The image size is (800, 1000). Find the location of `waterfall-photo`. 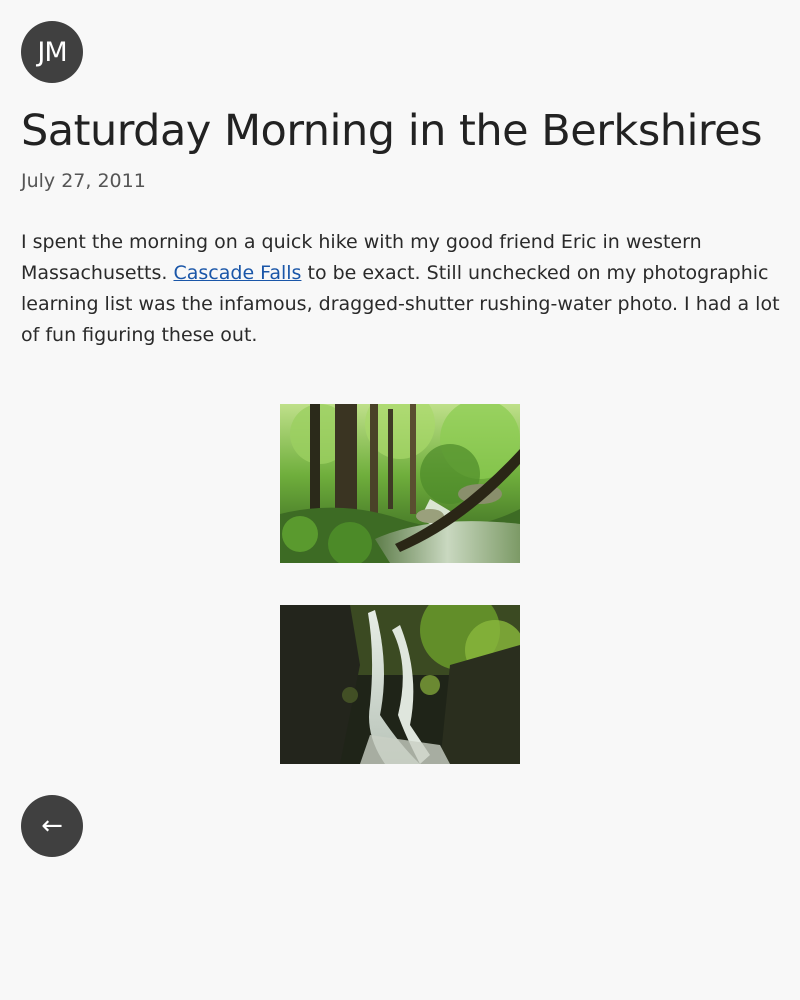

waterfall-photo is located at coordinates (400, 684).